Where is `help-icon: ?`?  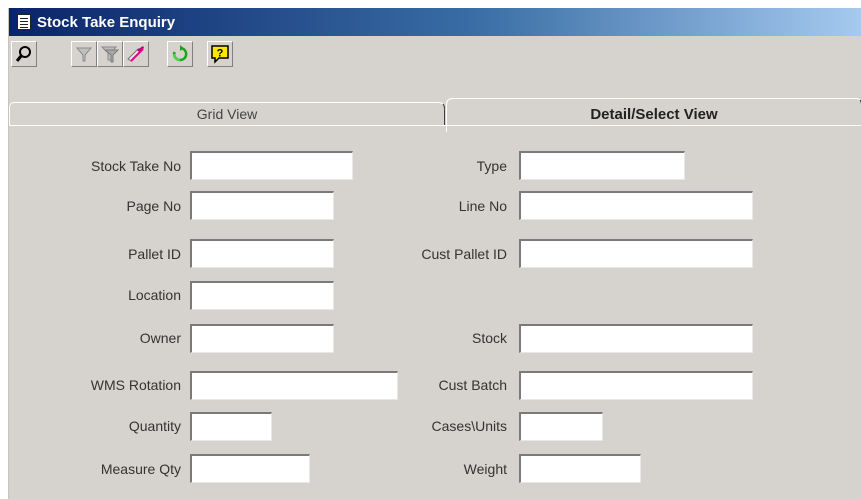 help-icon: ? is located at coordinates (220, 54).